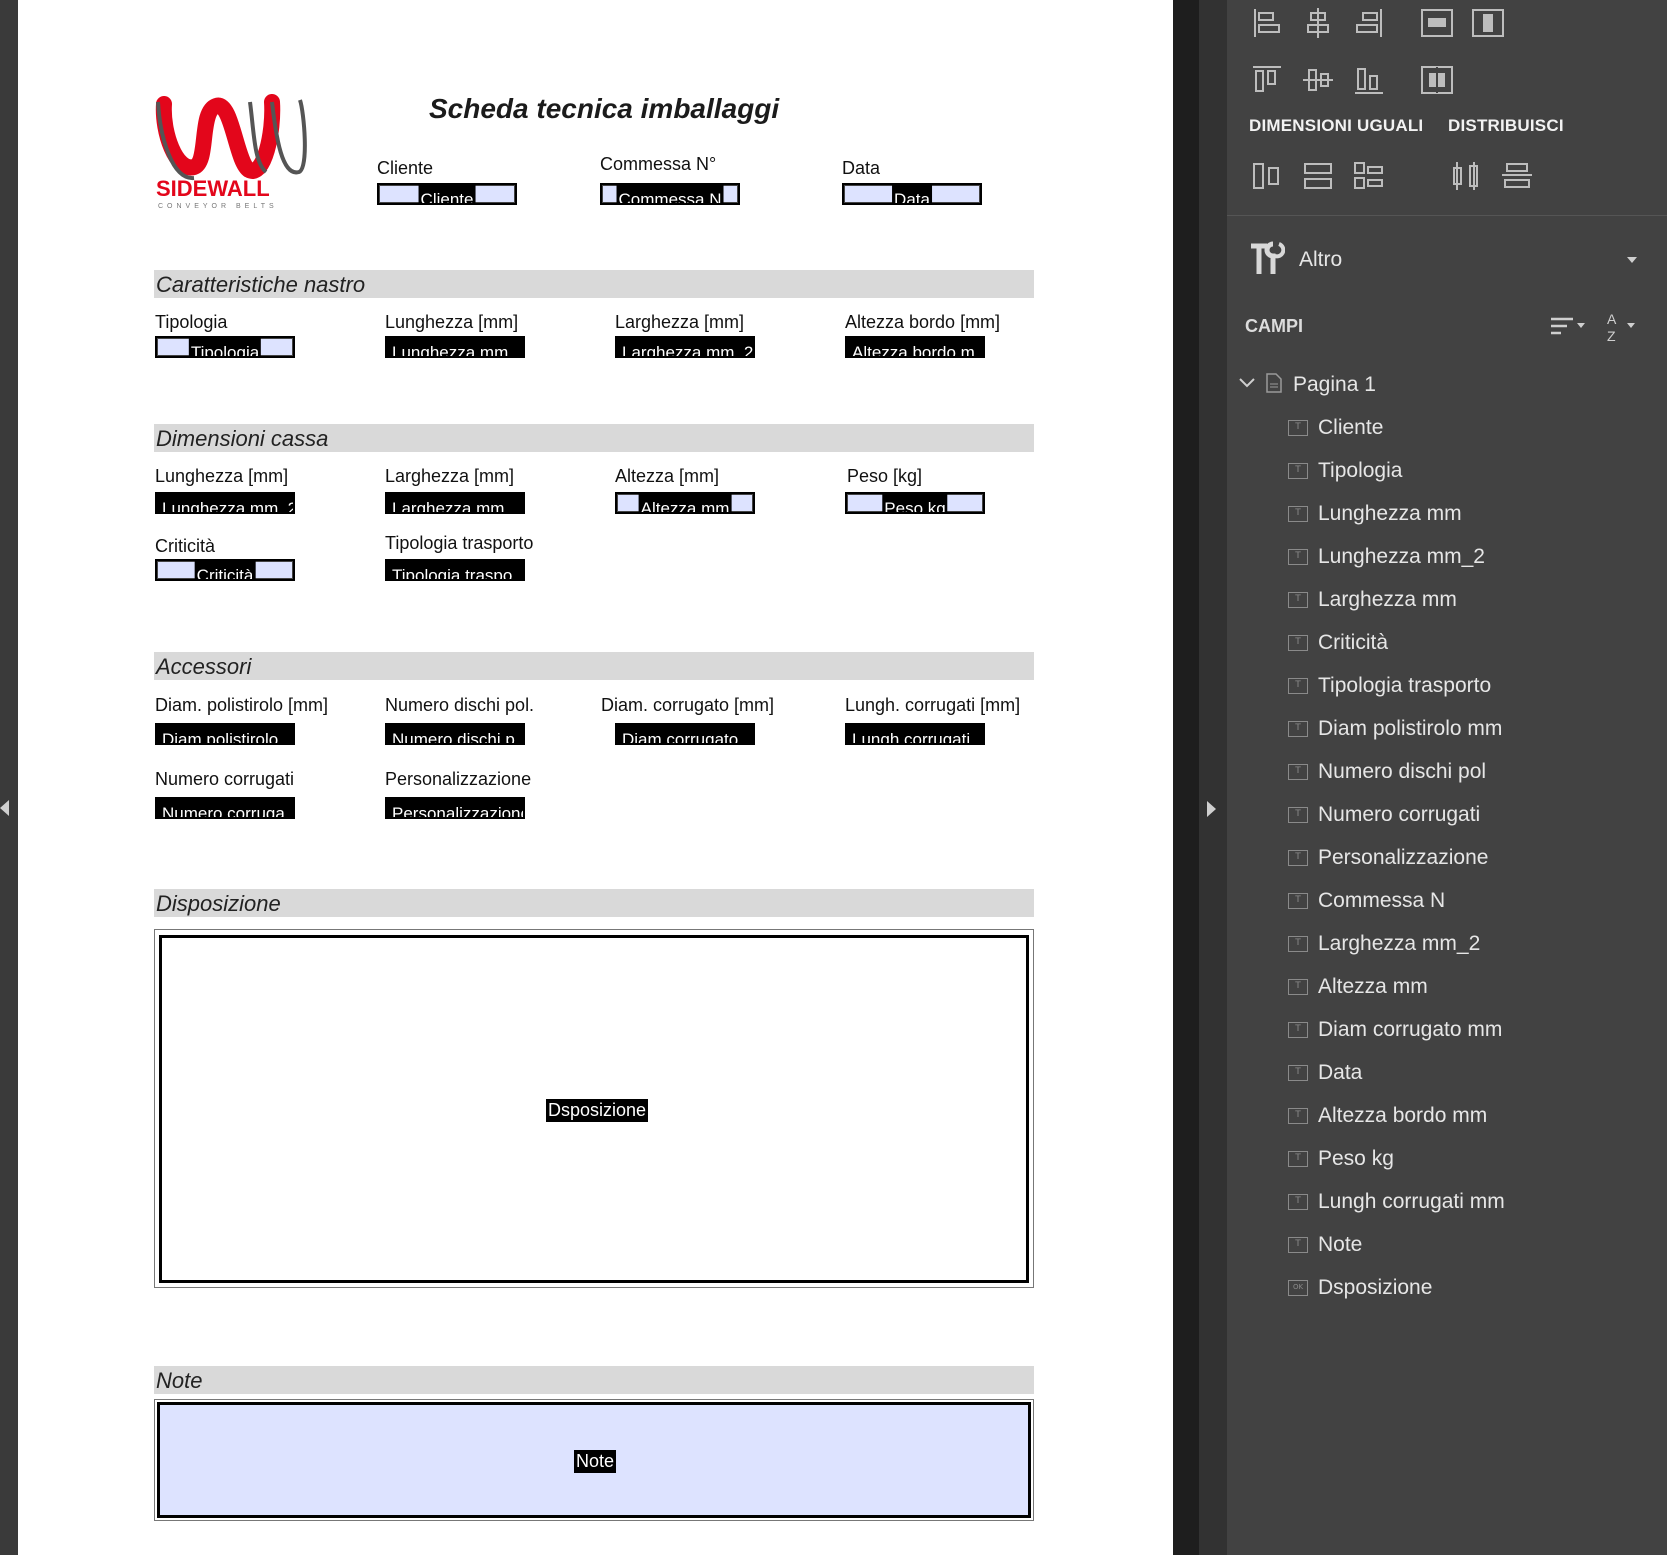  I want to click on field-criticita: Criticità, so click(225, 570).